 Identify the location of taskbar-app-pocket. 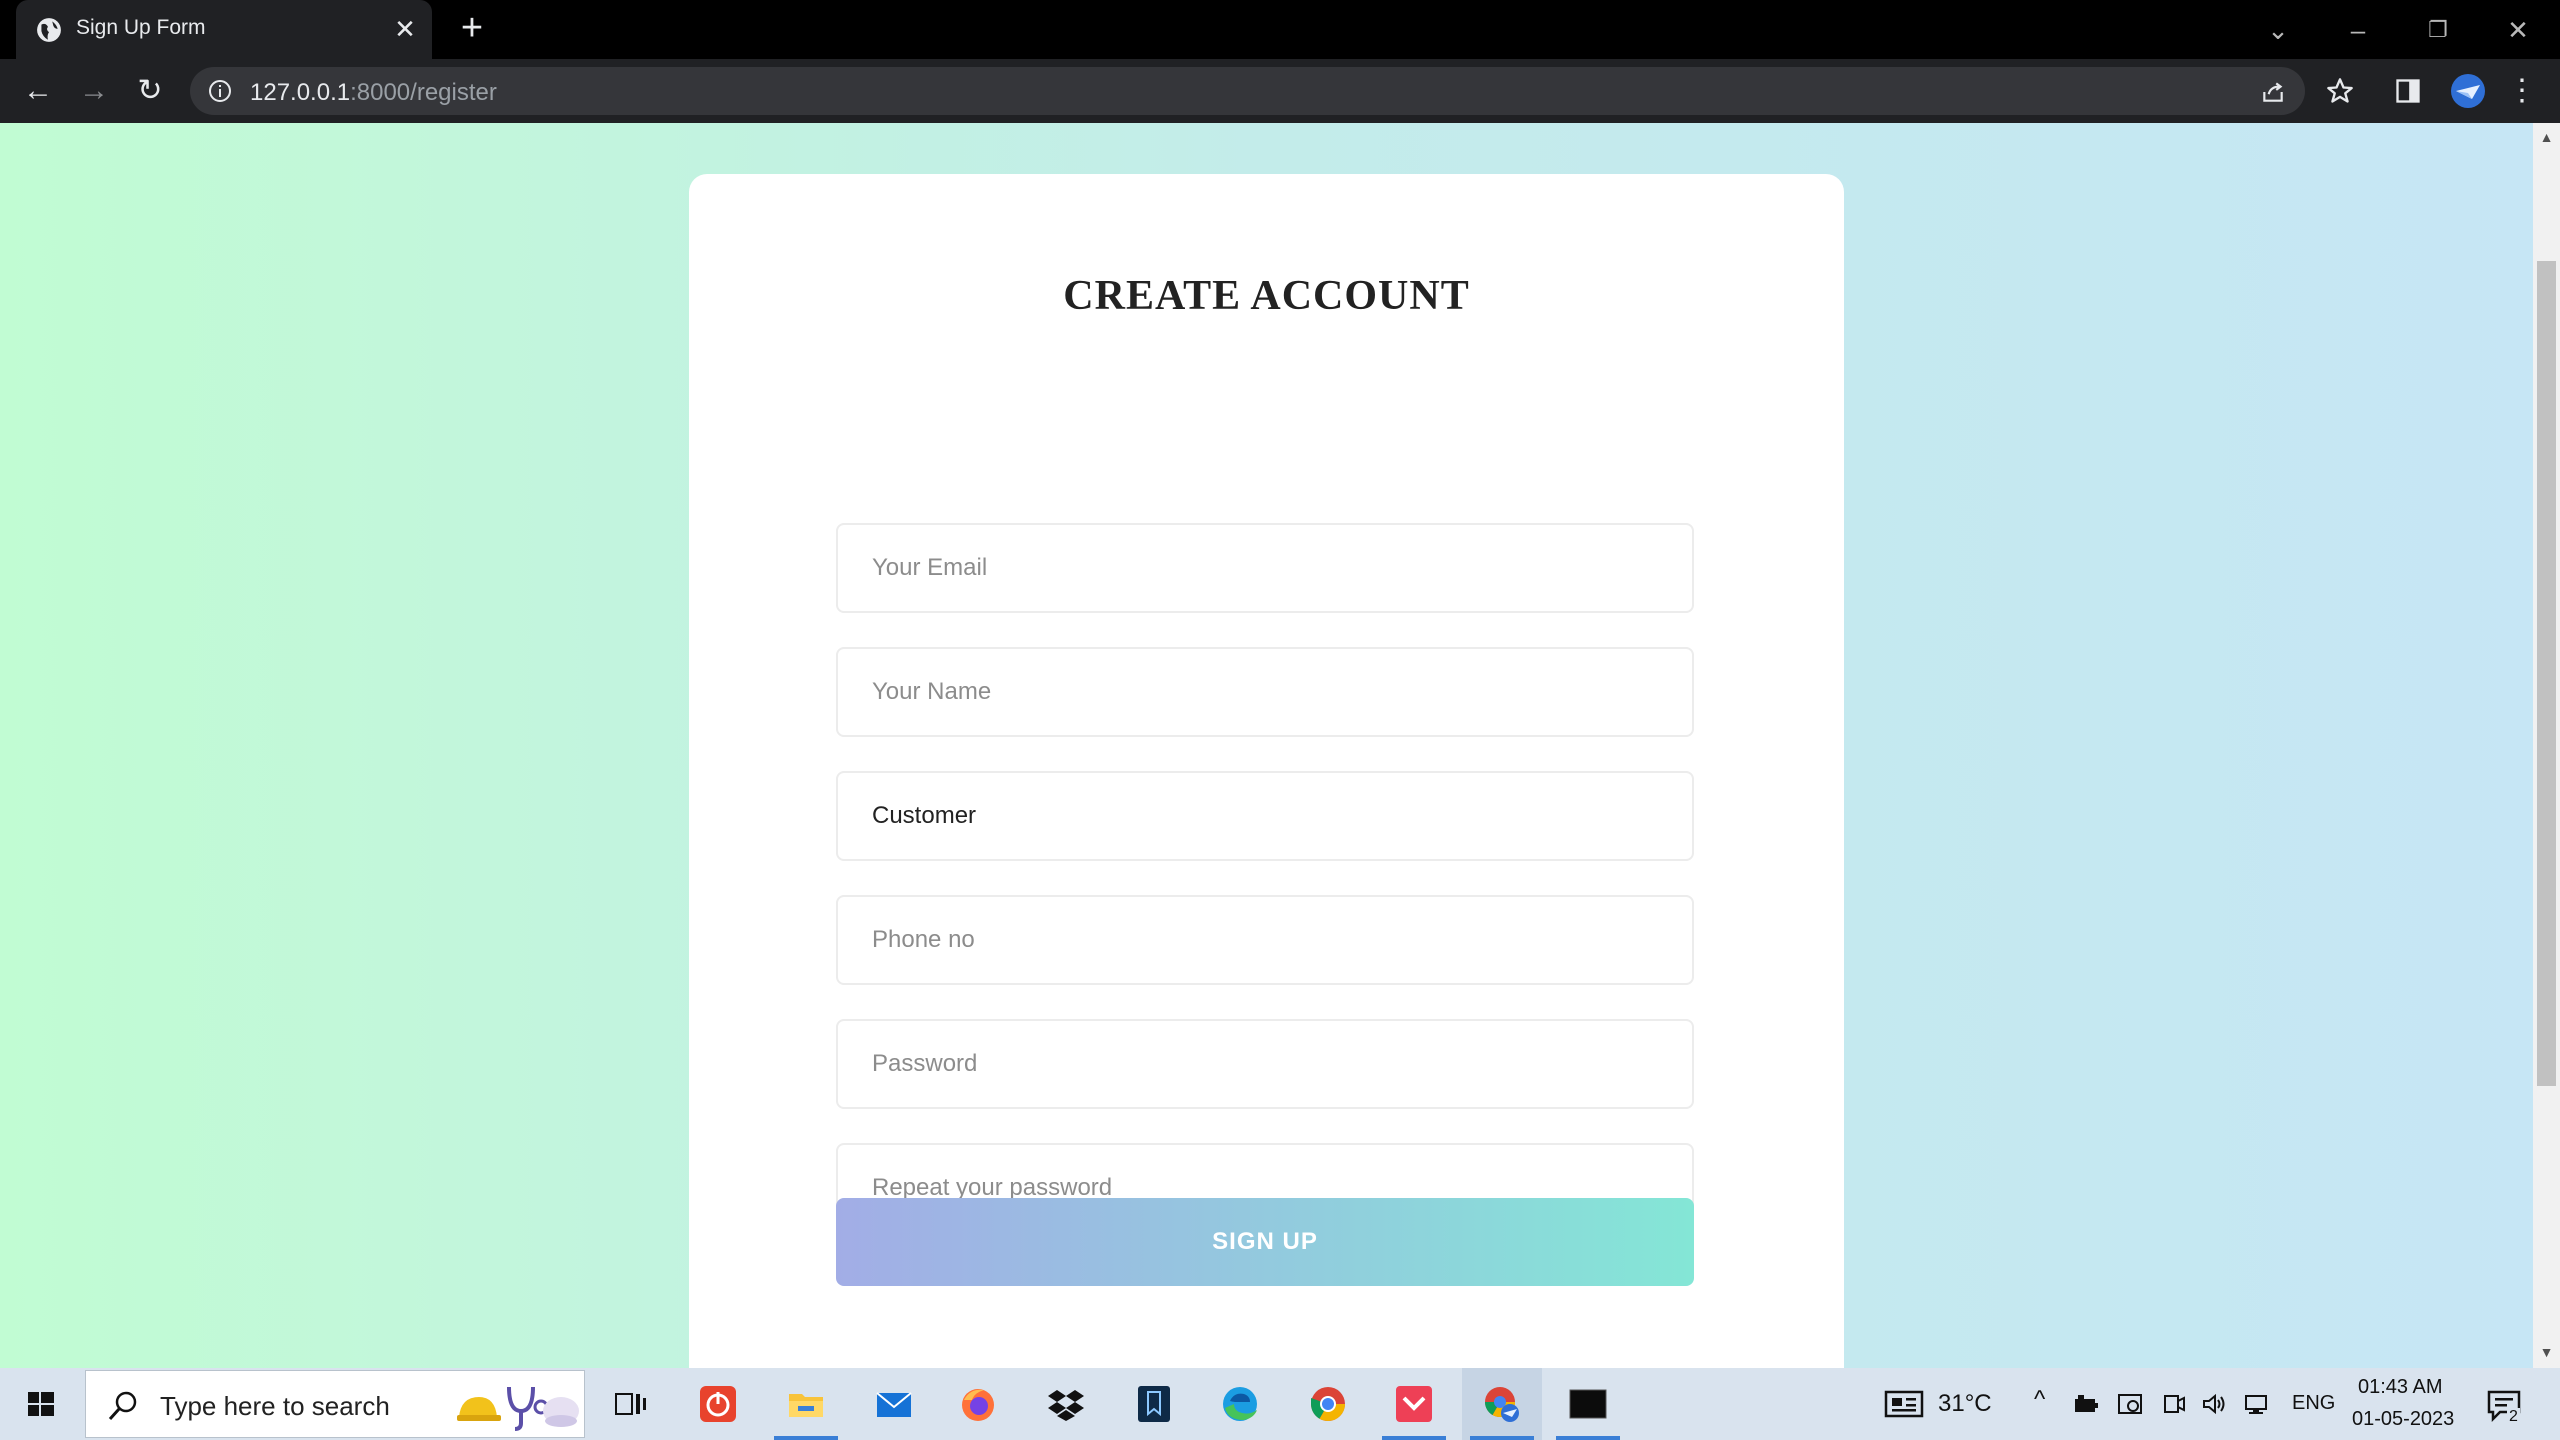
(1414, 1404).